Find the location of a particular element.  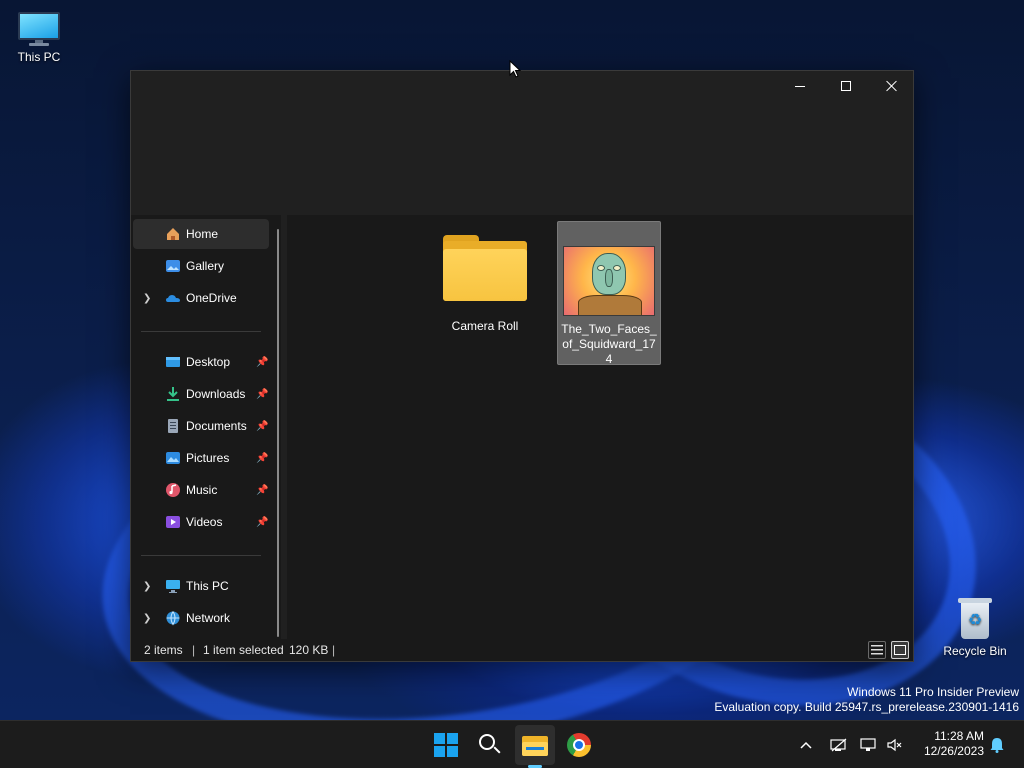

minimize-button is located at coordinates (800, 86).